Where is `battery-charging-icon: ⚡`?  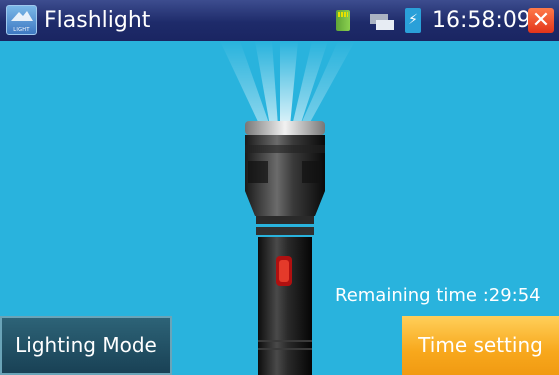 battery-charging-icon: ⚡ is located at coordinates (413, 20).